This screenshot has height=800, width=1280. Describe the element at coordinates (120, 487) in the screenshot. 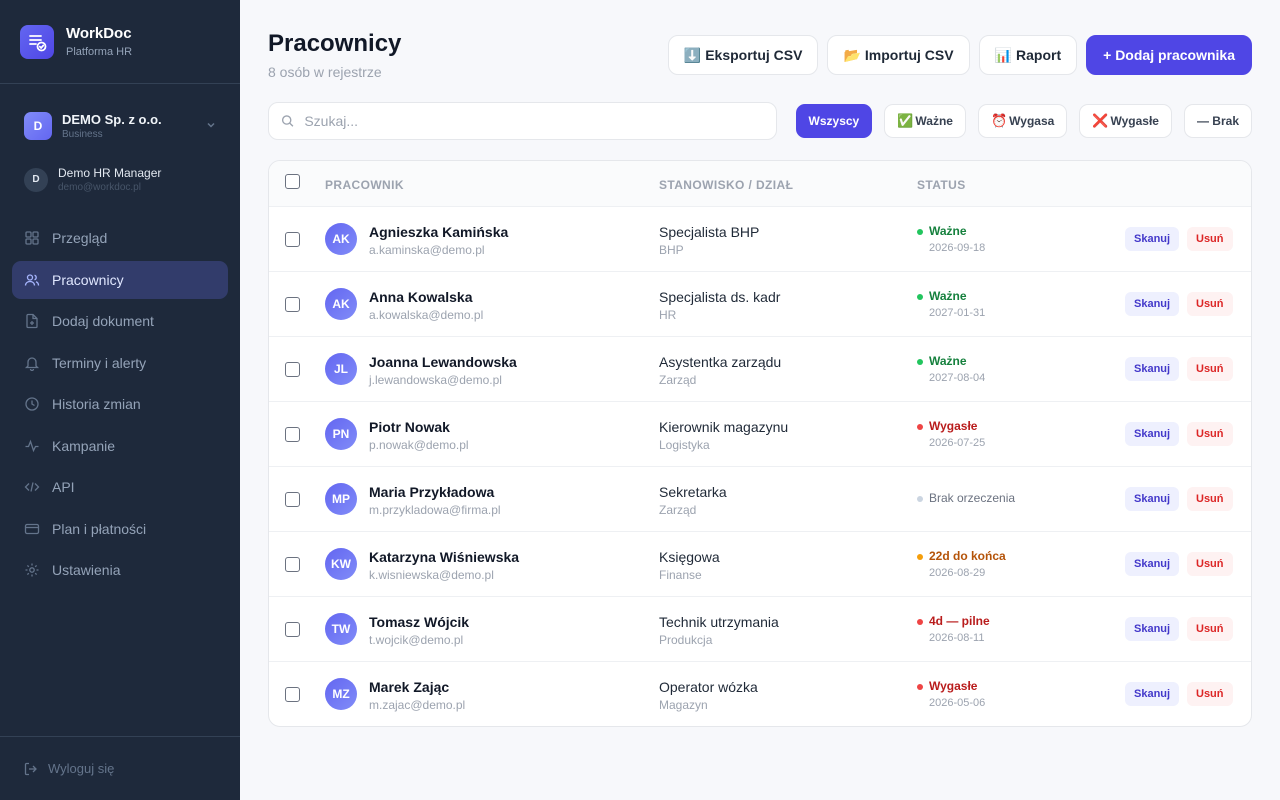

I see `sidebar-item-api: API` at that location.